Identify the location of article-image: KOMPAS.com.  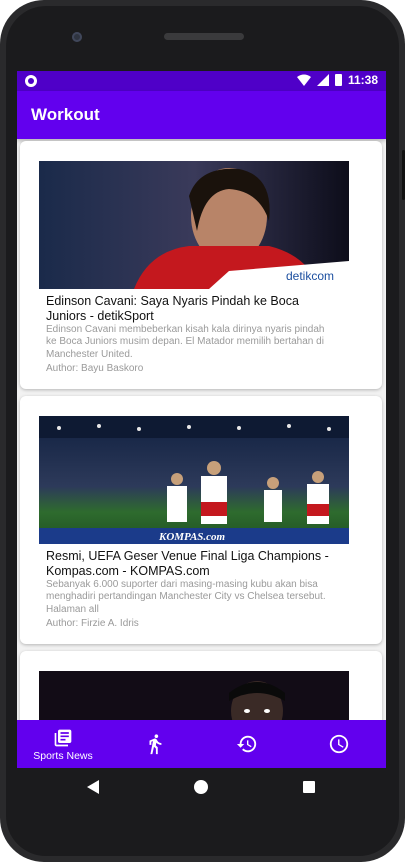
(194, 480).